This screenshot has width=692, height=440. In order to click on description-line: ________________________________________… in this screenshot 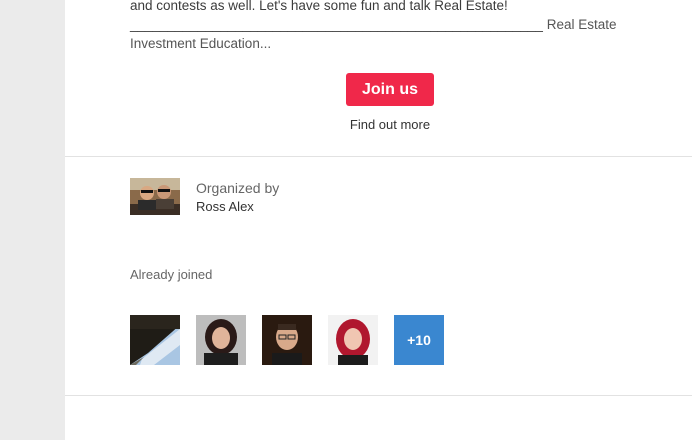, I will do `click(373, 24)`.